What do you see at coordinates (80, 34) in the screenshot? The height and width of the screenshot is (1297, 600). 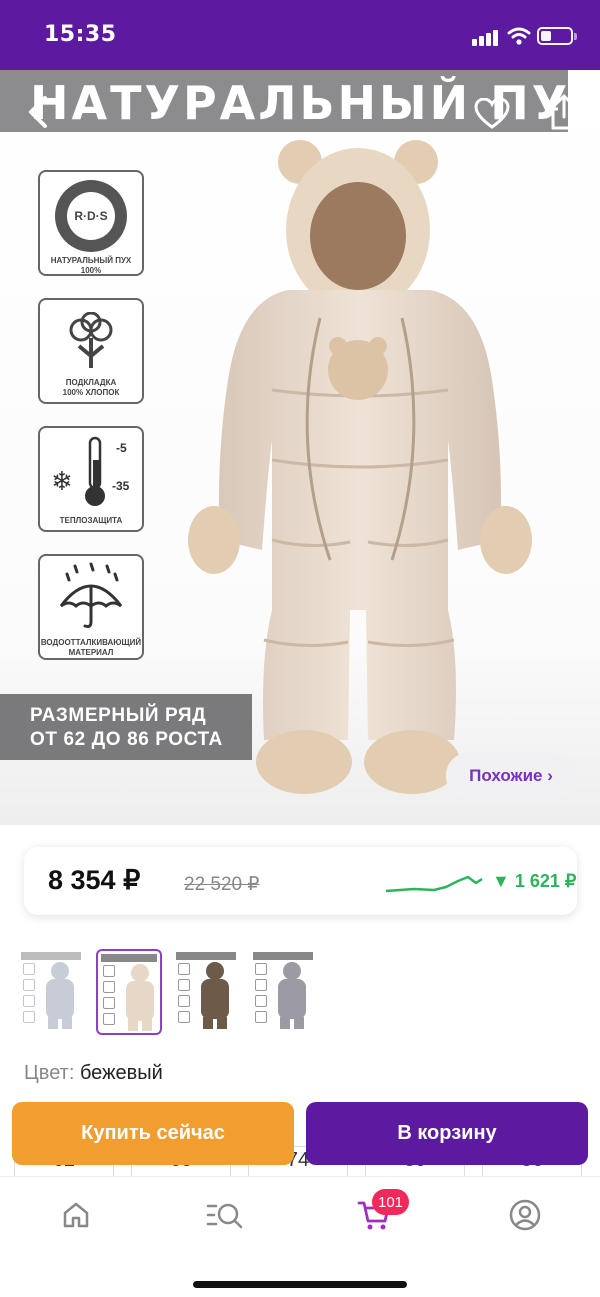 I see `status-time: 15:35` at bounding box center [80, 34].